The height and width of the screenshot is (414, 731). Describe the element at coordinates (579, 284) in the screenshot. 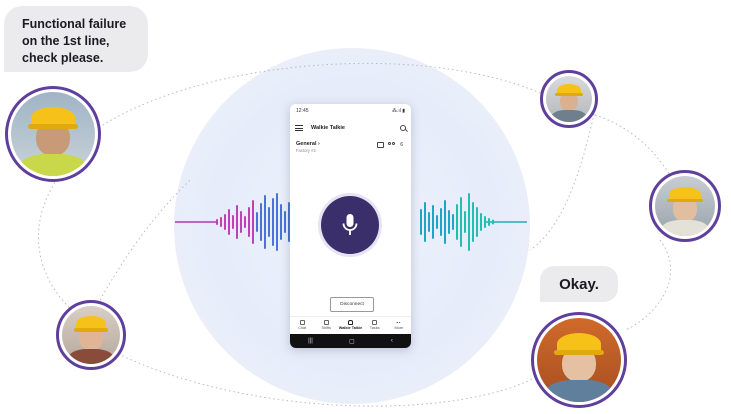

I see `speech-bubble-right: Okay.` at that location.